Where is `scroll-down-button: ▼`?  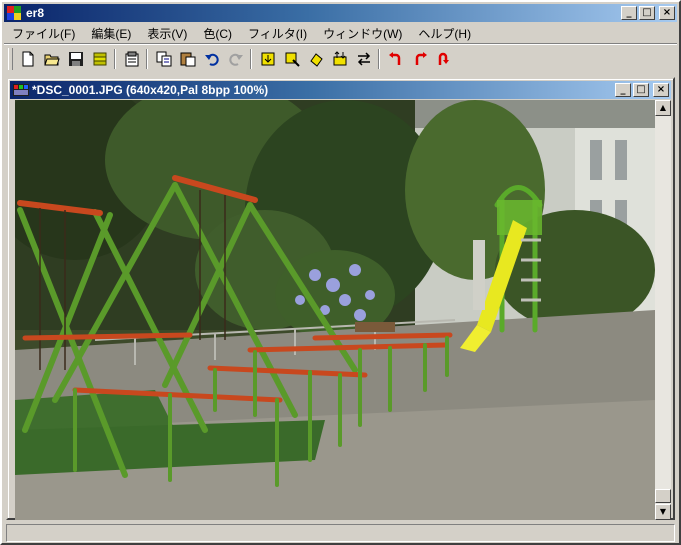
scroll-down-button: ▼ is located at coordinates (663, 512).